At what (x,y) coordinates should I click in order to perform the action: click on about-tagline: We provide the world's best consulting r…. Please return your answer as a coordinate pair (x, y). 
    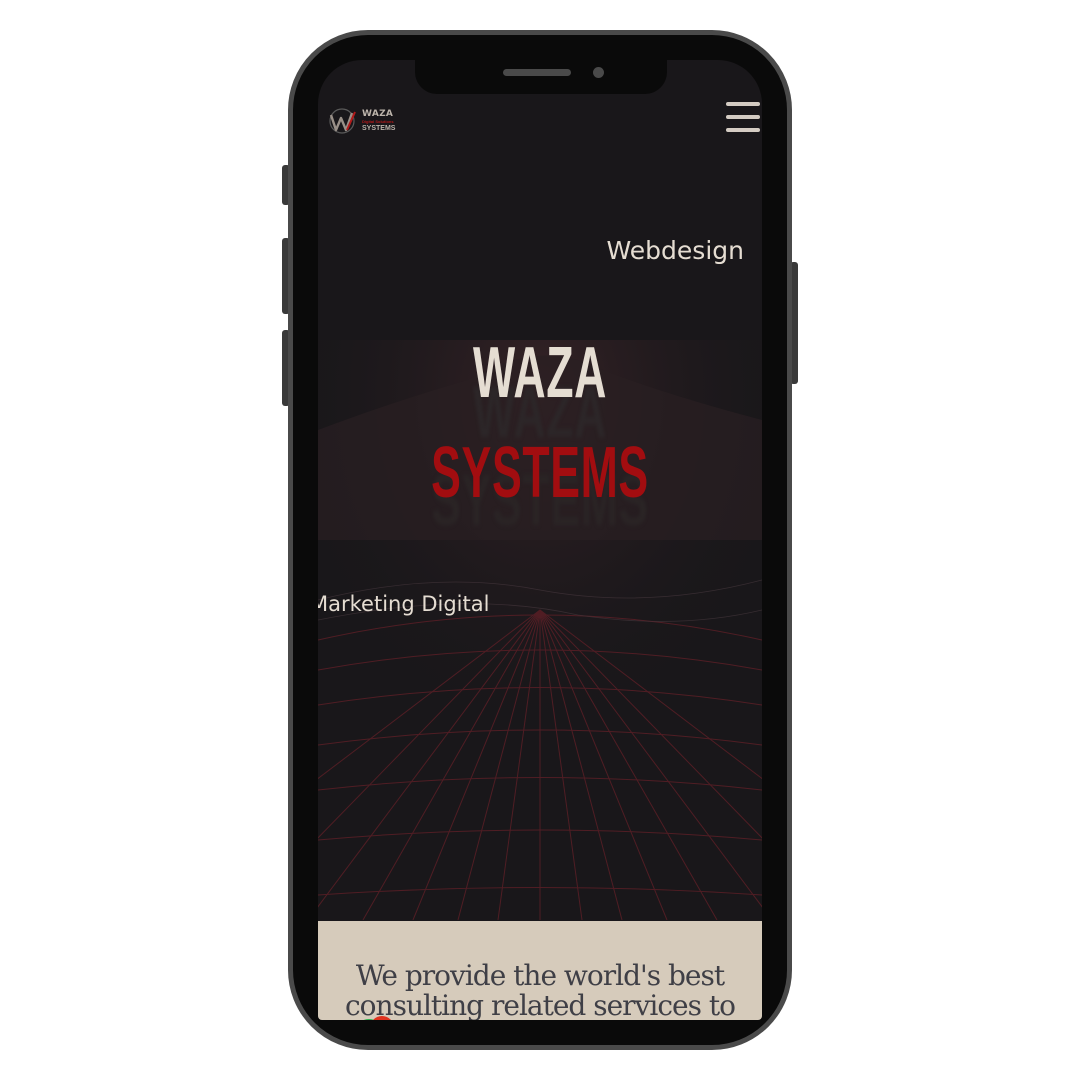
    Looking at the image, I should click on (540, 990).